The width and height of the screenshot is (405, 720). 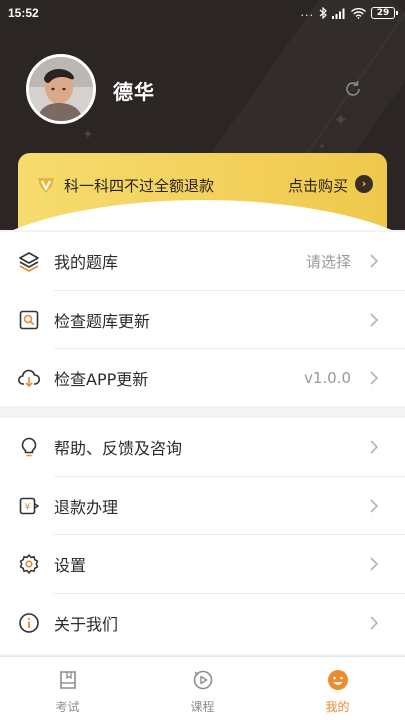 What do you see at coordinates (29, 622) in the screenshot?
I see `info-icon` at bounding box center [29, 622].